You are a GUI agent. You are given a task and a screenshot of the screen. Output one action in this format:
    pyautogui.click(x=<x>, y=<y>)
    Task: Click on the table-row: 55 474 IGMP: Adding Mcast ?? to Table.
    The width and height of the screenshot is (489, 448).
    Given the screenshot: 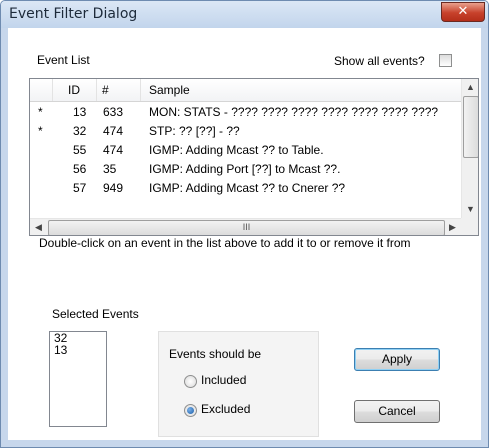 What is the action you would take?
    pyautogui.click(x=245, y=149)
    